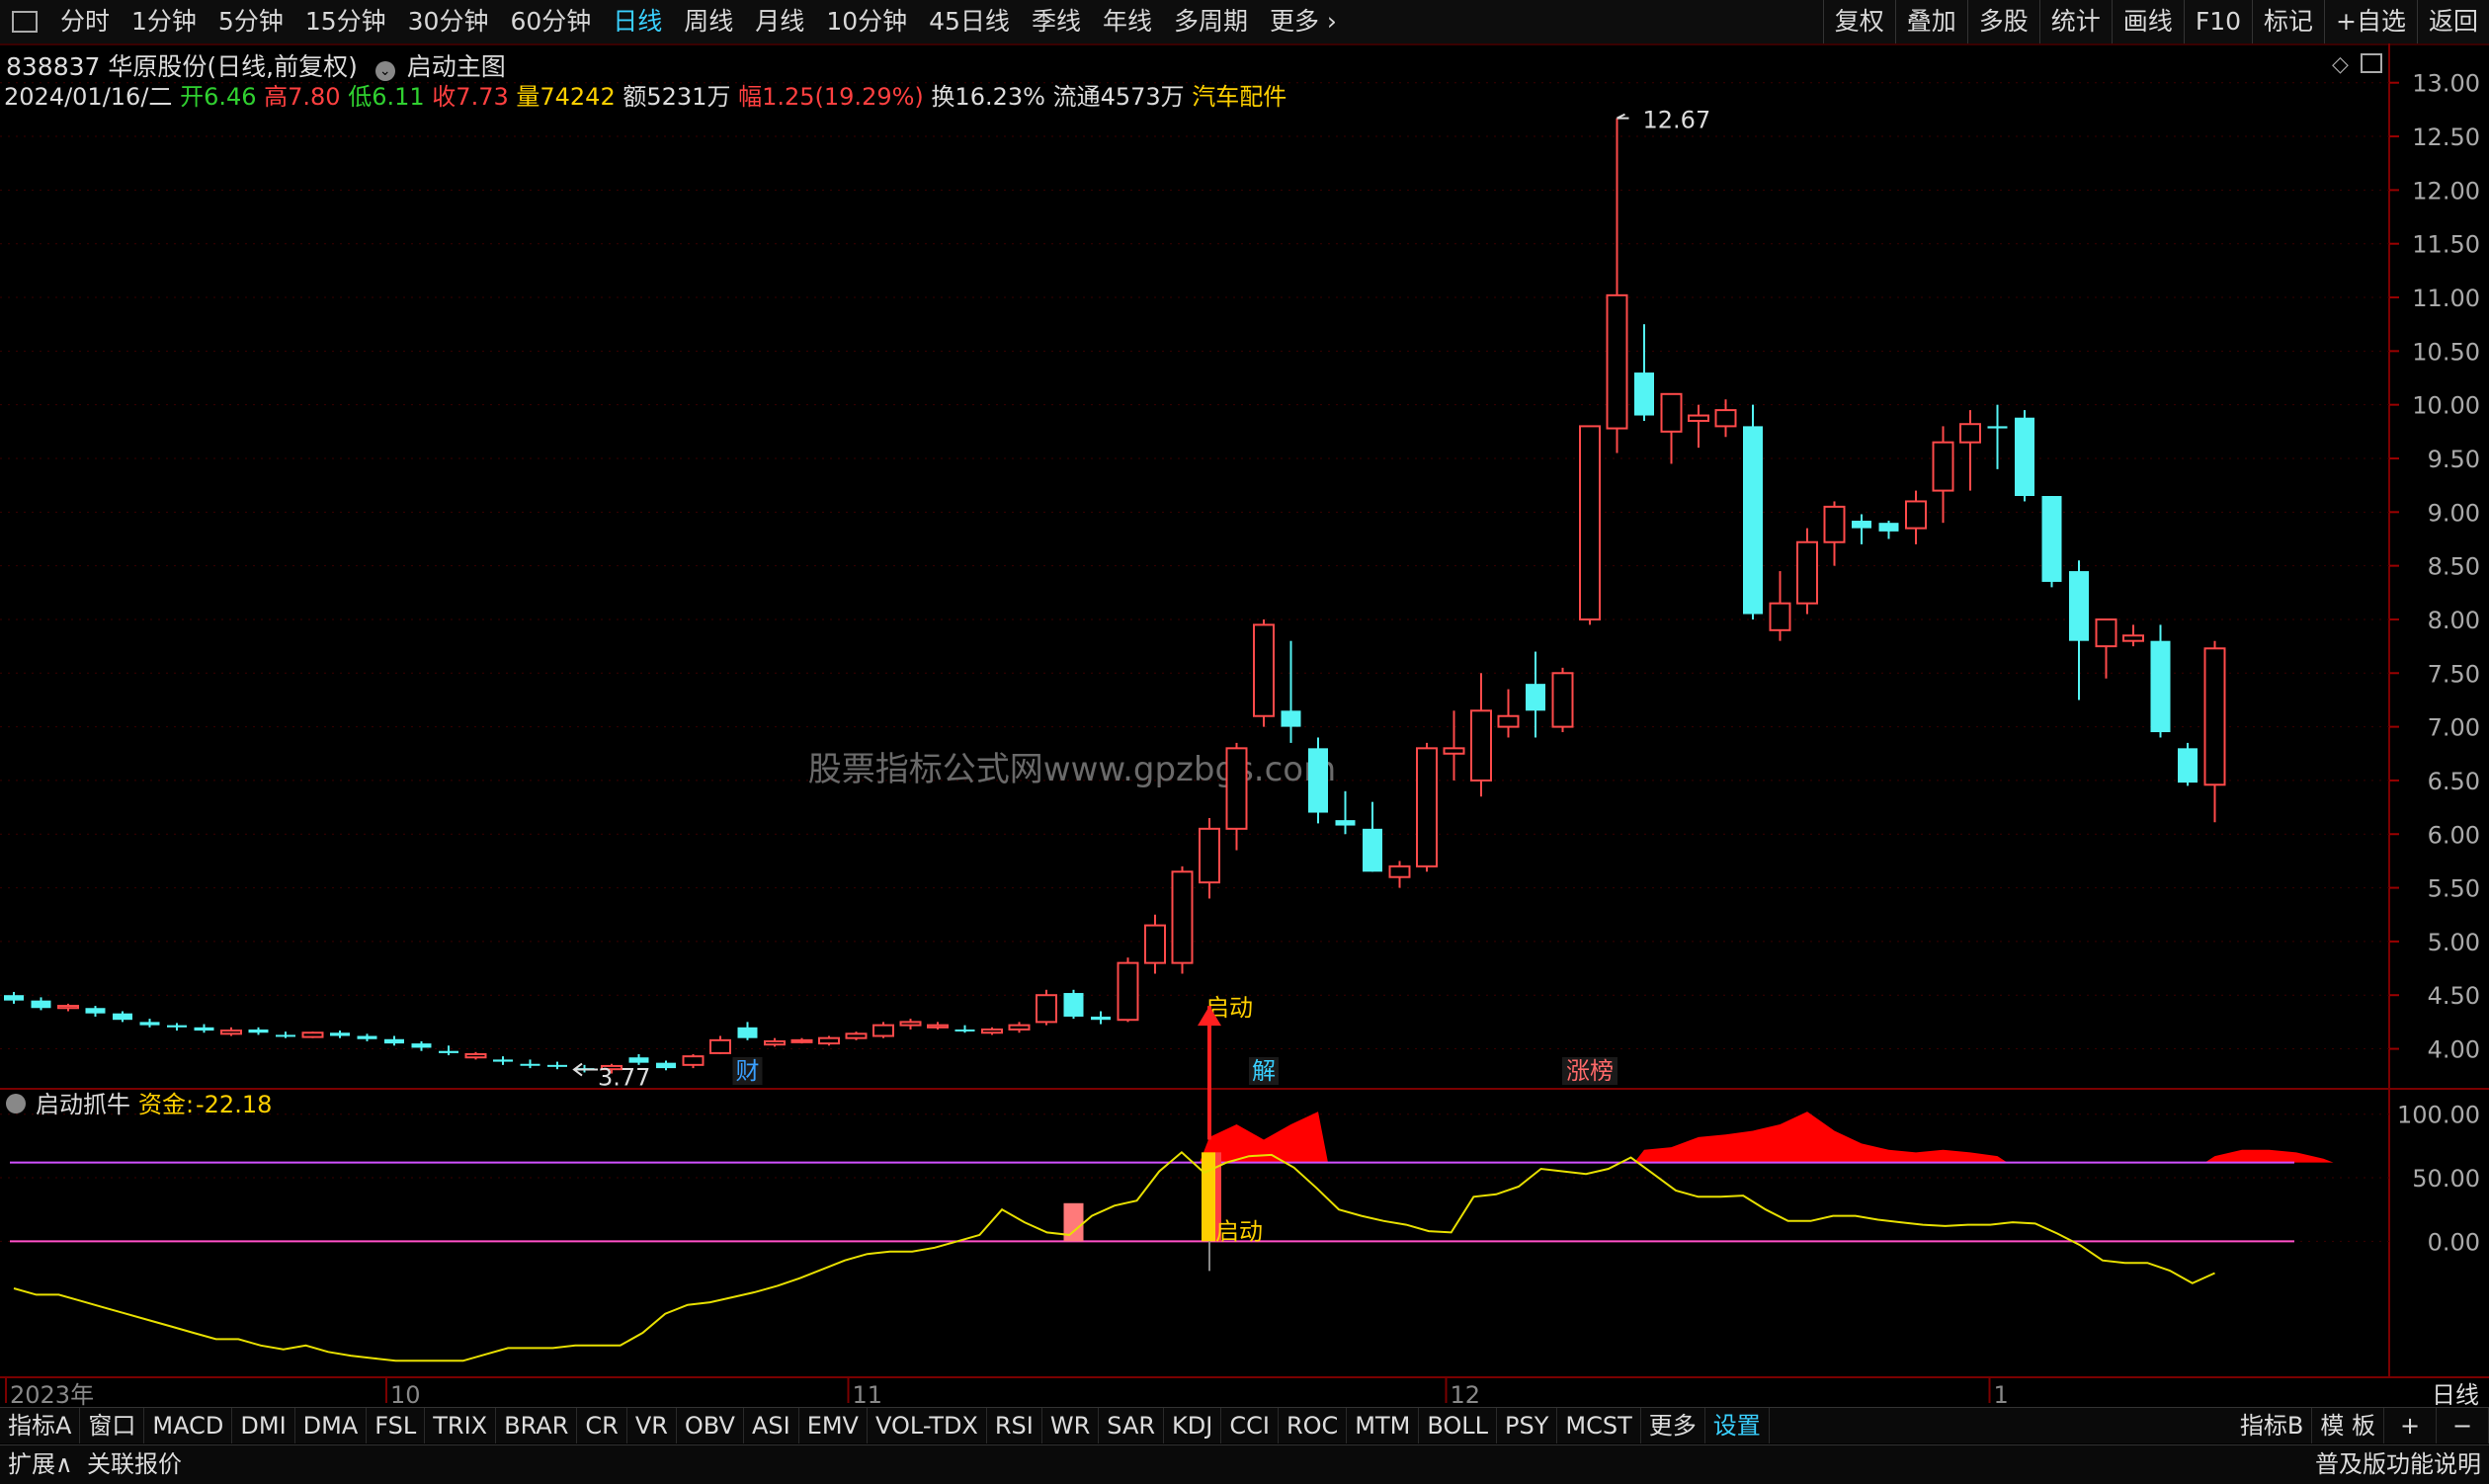  I want to click on indicator-tab: VOL-TDX, so click(928, 1425).